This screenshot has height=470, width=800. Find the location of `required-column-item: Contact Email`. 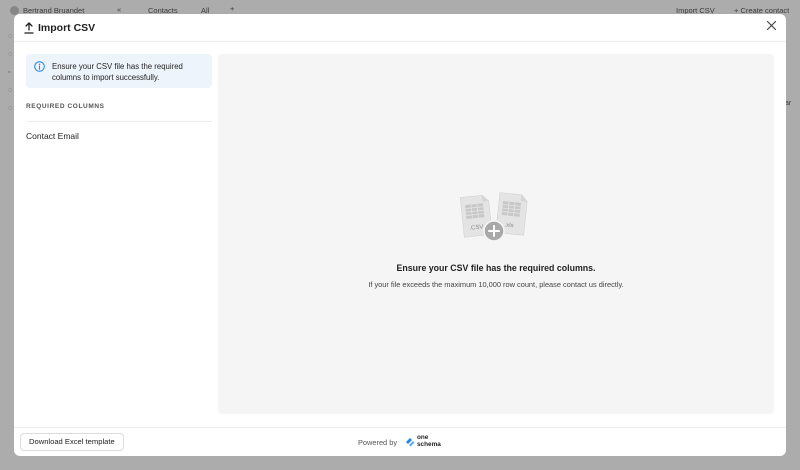

required-column-item: Contact Email is located at coordinates (52, 136).